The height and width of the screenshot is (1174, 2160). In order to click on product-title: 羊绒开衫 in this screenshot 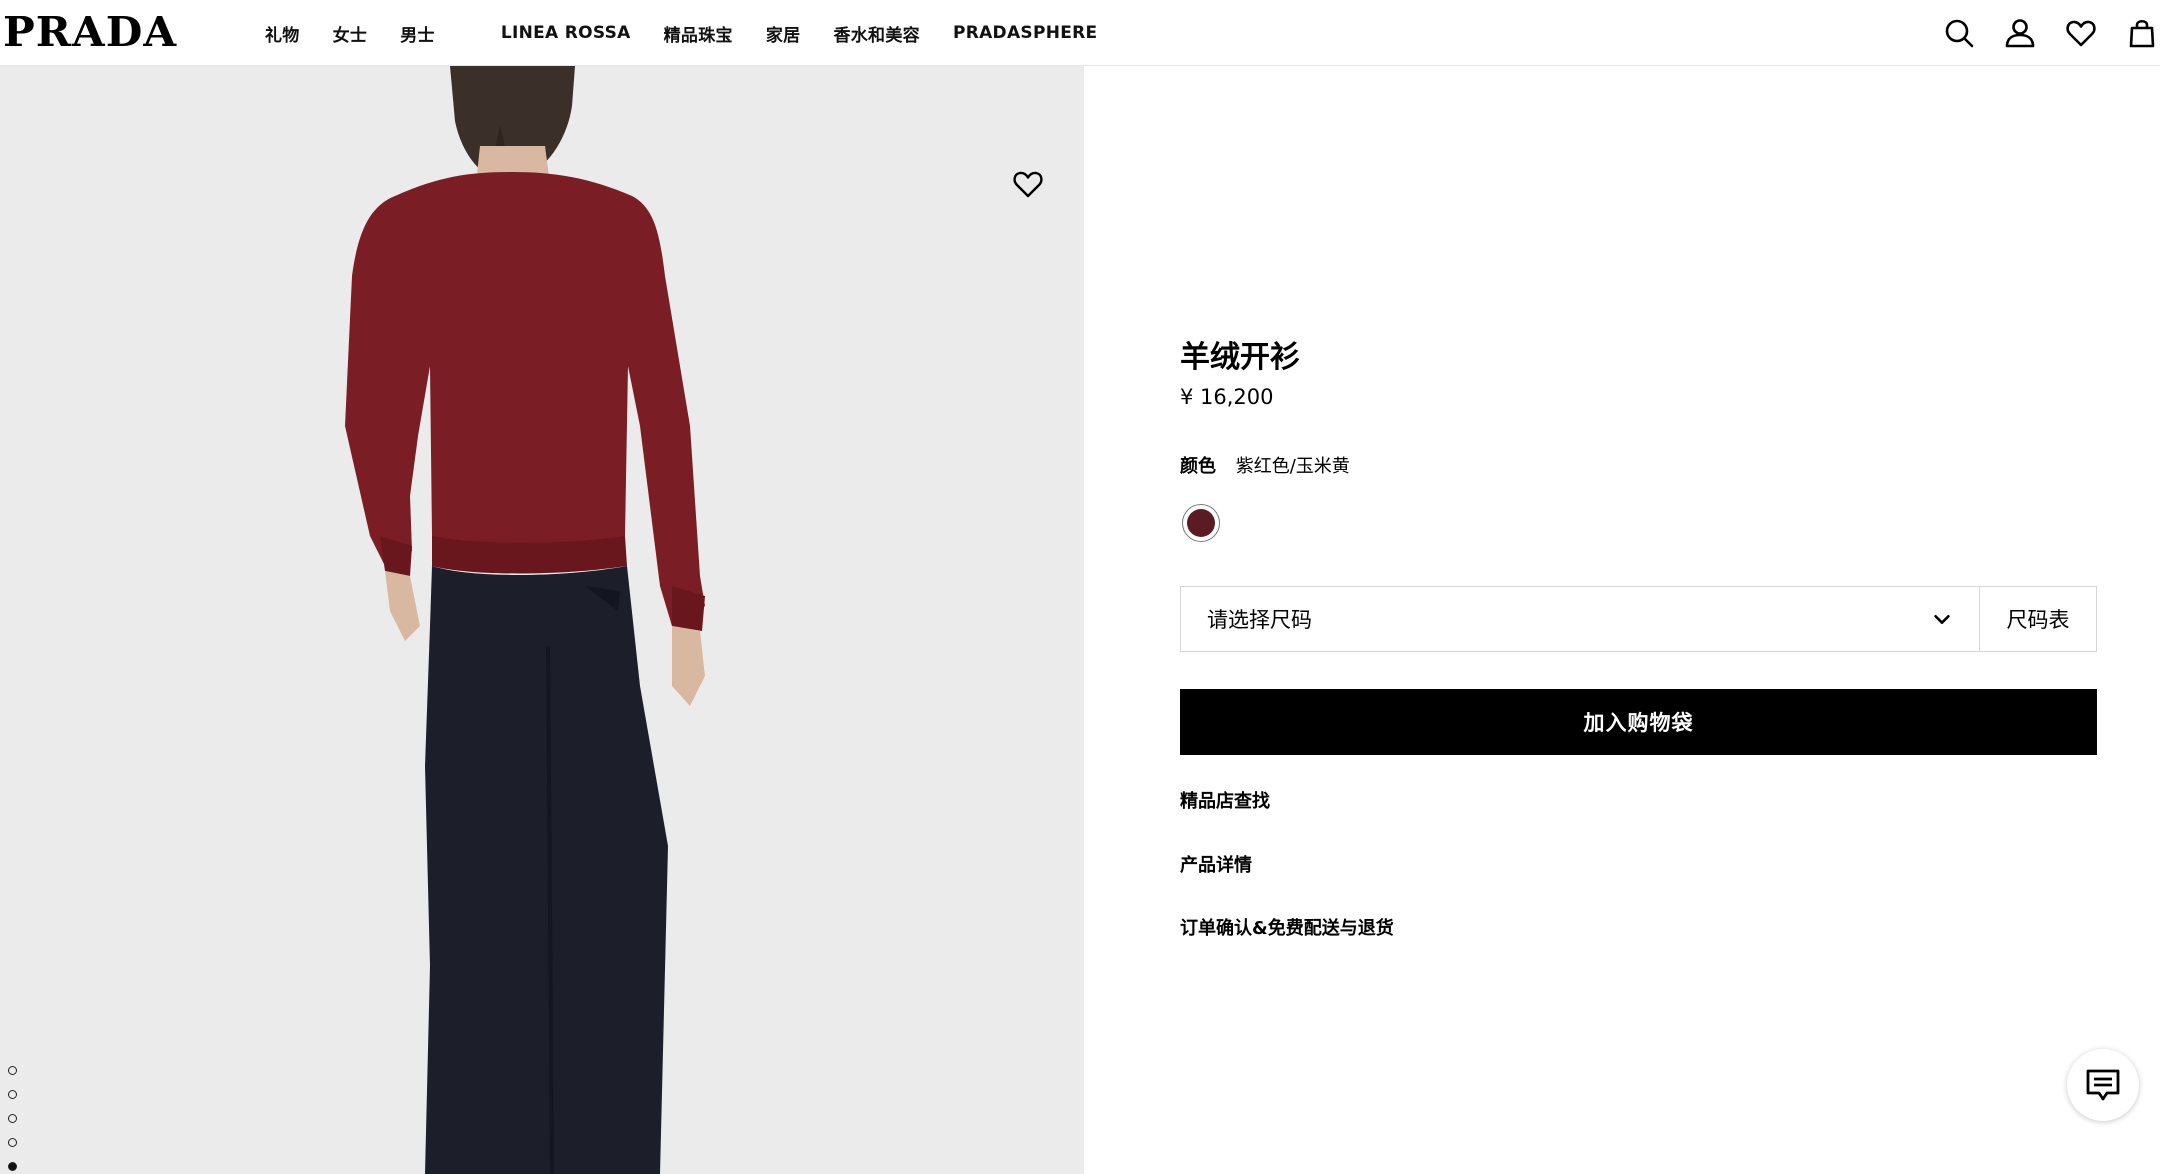, I will do `click(1240, 357)`.